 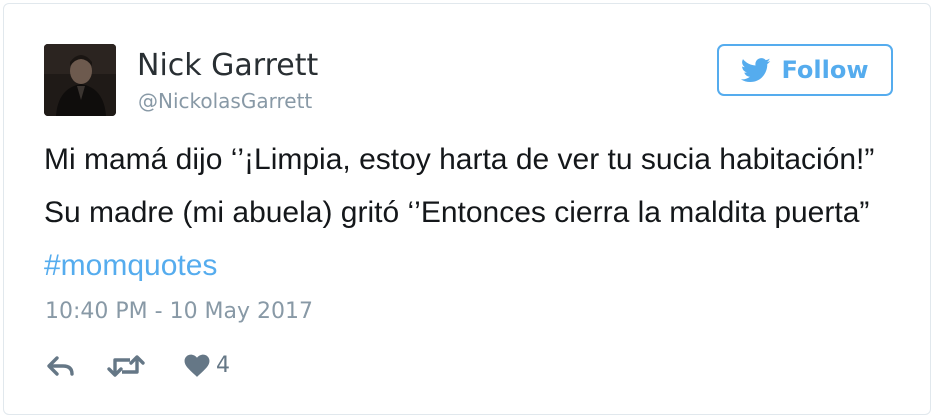 What do you see at coordinates (227, 66) in the screenshot?
I see `author-name: Nick Garrett` at bounding box center [227, 66].